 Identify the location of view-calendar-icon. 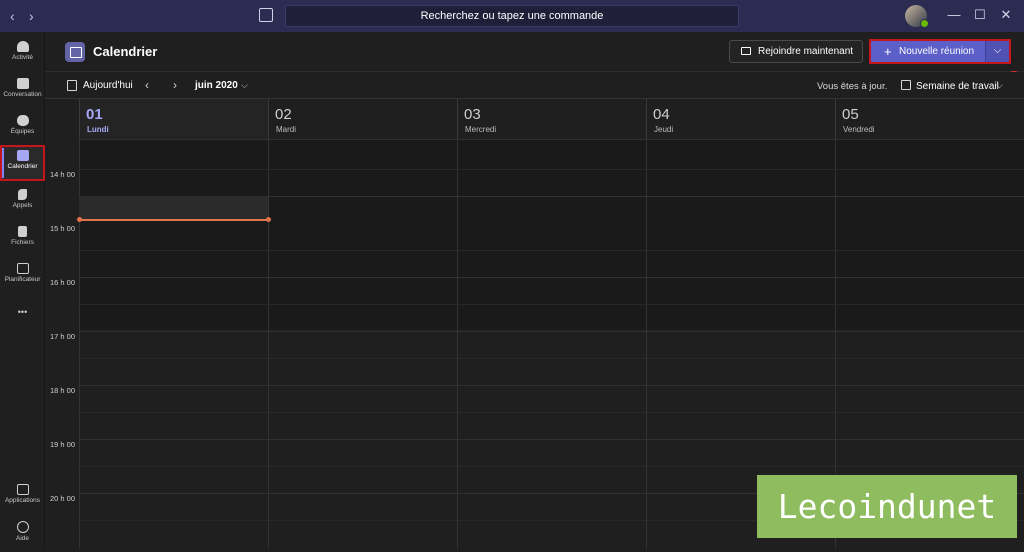
(906, 85).